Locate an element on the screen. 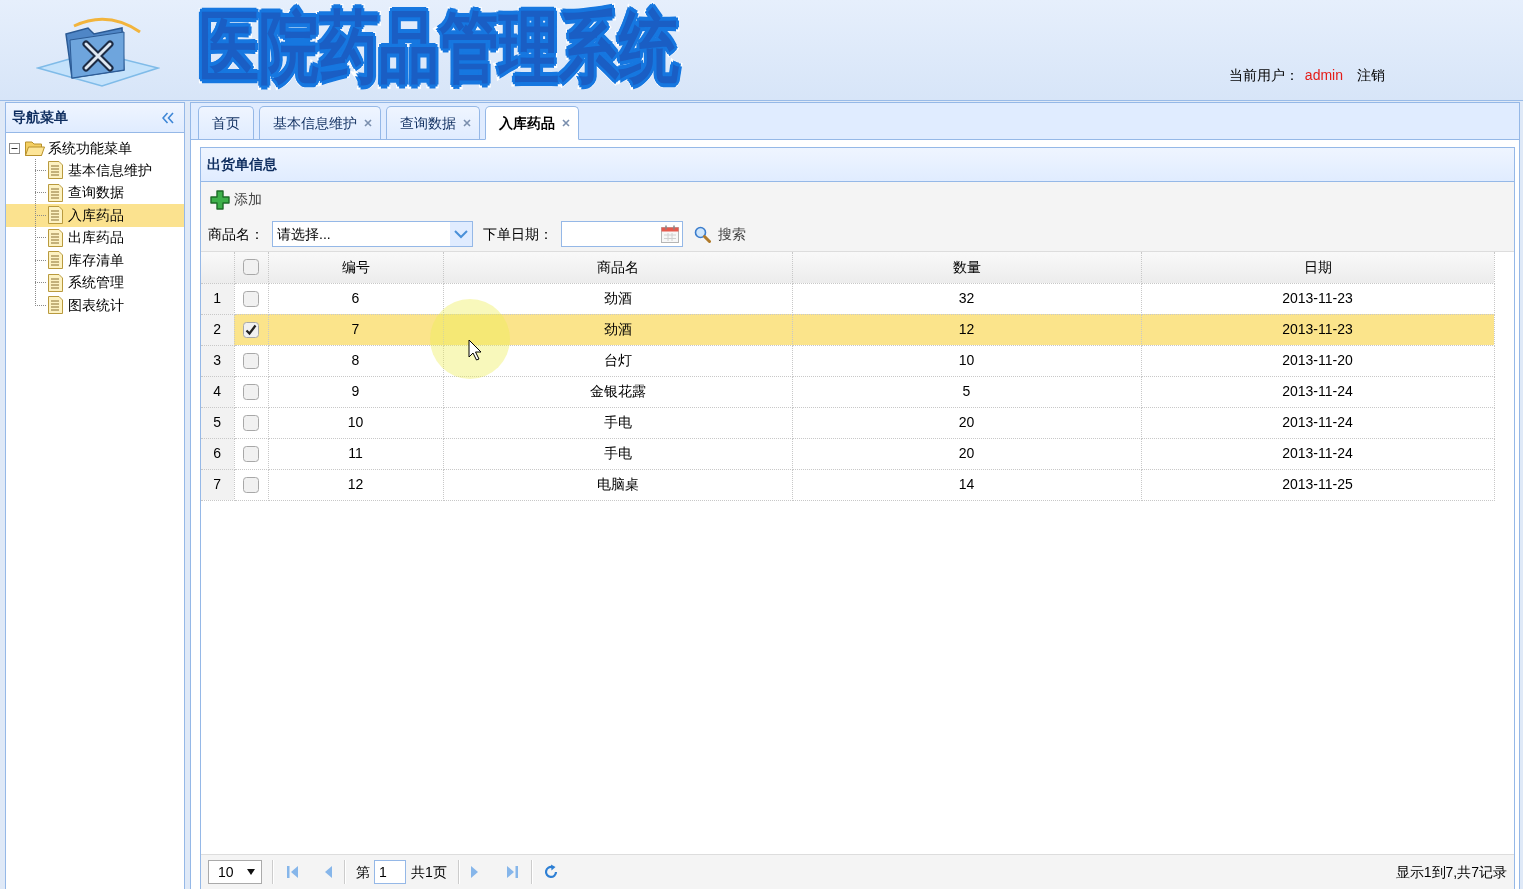  row-number: 7 is located at coordinates (217, 484).